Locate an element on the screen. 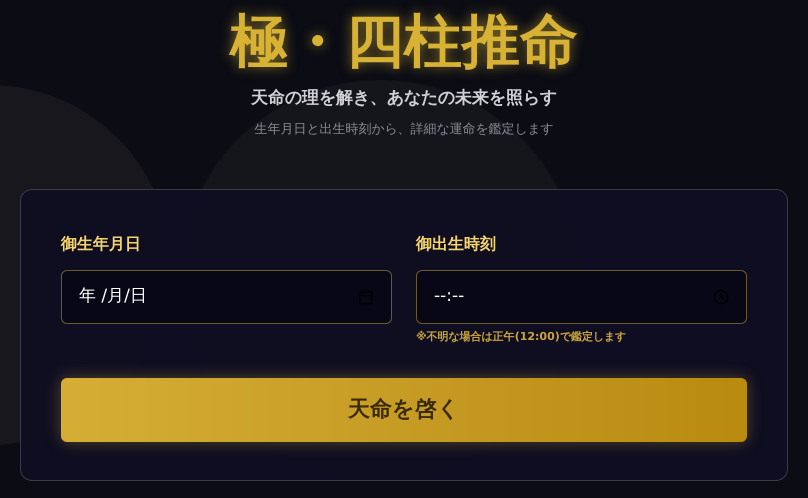  field-note: ※不明な場合は正午(12:00)で鑑定します is located at coordinates (521, 337).